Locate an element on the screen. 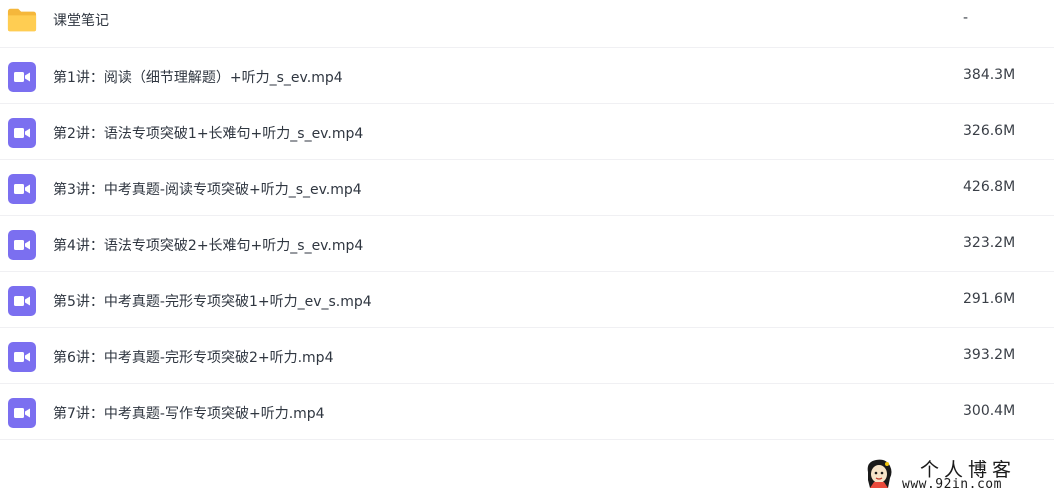  list-item-video: 第3讲：中考真题-阅读专项突破+听力_s_ev.mp4 426.8M is located at coordinates (527, 188).